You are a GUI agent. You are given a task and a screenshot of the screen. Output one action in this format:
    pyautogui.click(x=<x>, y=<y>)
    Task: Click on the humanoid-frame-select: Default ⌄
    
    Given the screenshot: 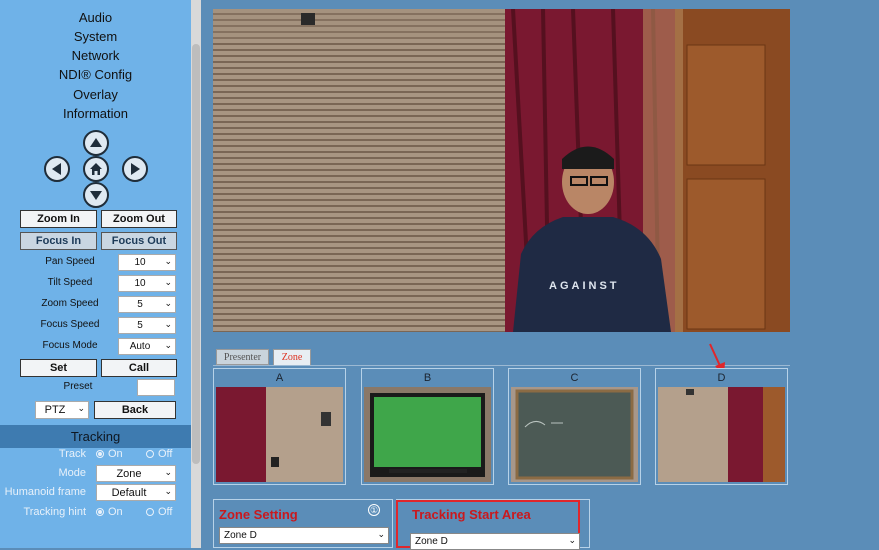 What is the action you would take?
    pyautogui.click(x=136, y=492)
    